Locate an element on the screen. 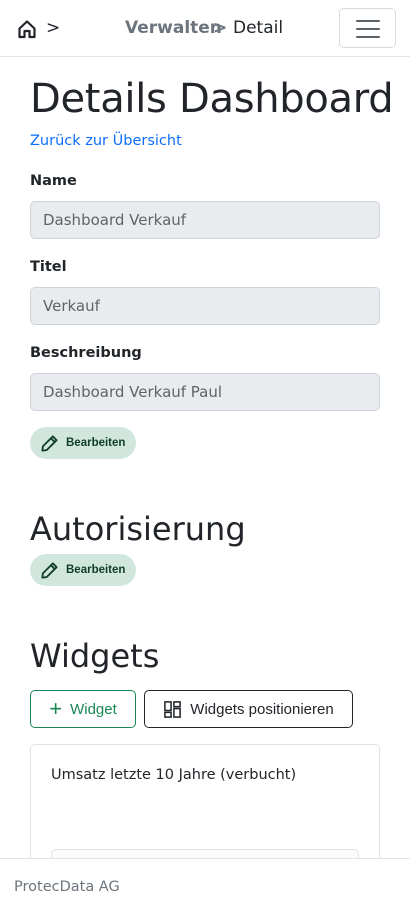 The width and height of the screenshot is (410, 914). hamburger-icon is located at coordinates (368, 21).